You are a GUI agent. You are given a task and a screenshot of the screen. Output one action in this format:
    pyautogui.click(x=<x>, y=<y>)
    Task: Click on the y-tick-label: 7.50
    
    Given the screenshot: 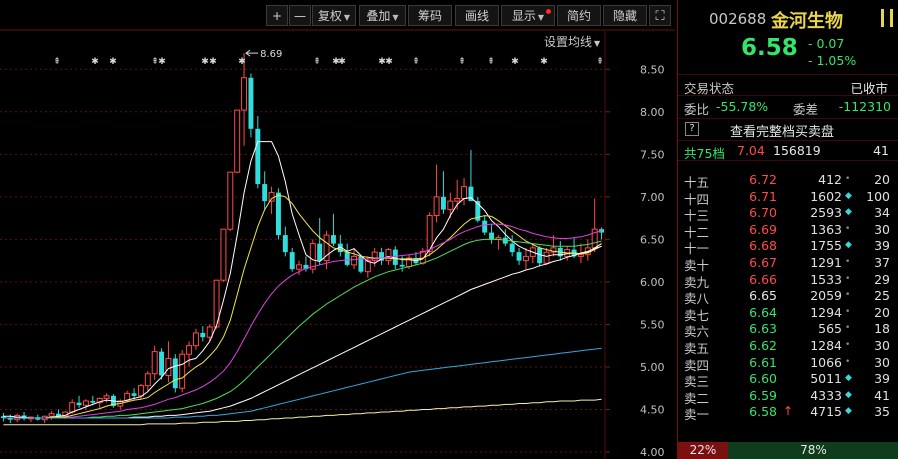 What is the action you would take?
    pyautogui.click(x=652, y=154)
    